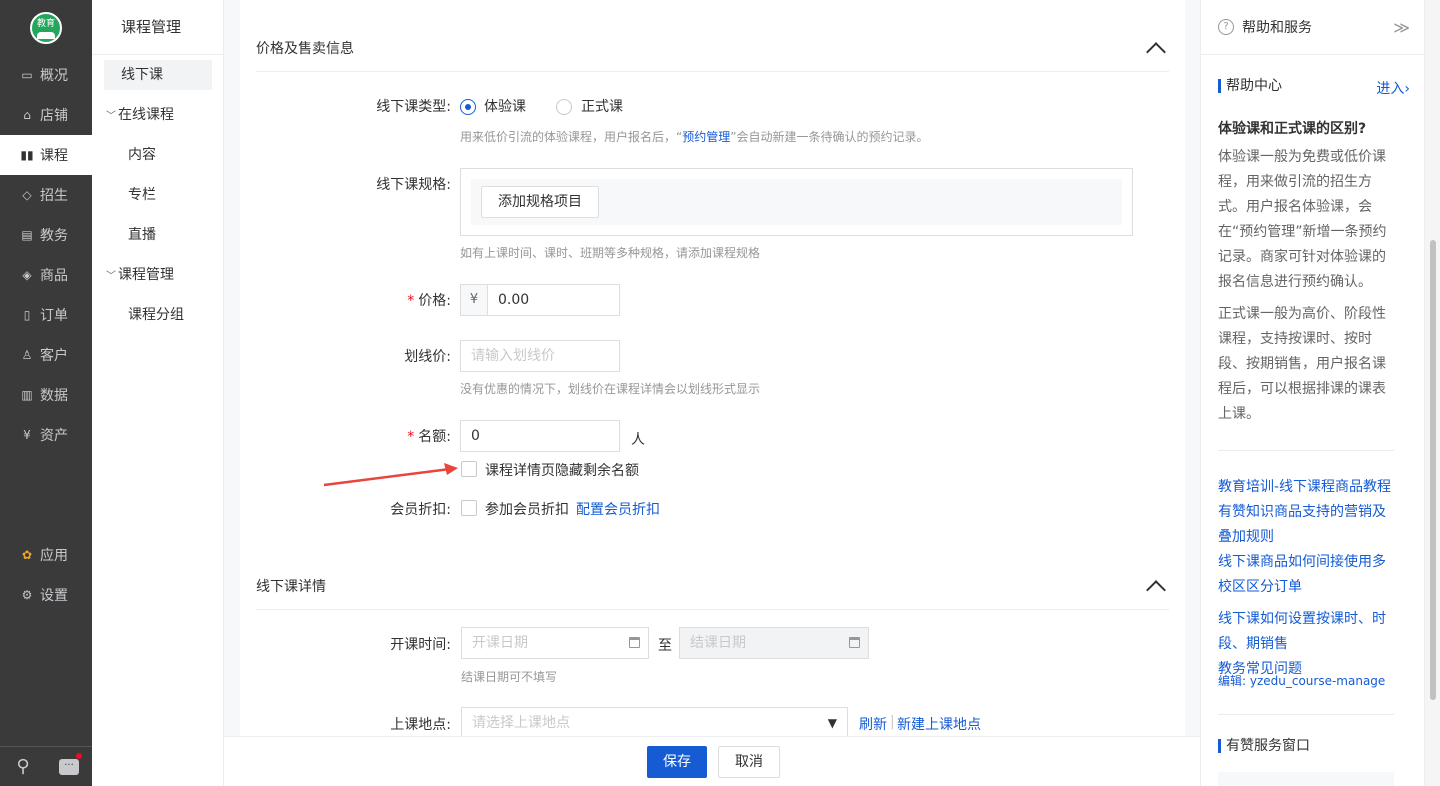  Describe the element at coordinates (712, 48) in the screenshot. I see `section-price-header: 价格及售卖信息` at that location.